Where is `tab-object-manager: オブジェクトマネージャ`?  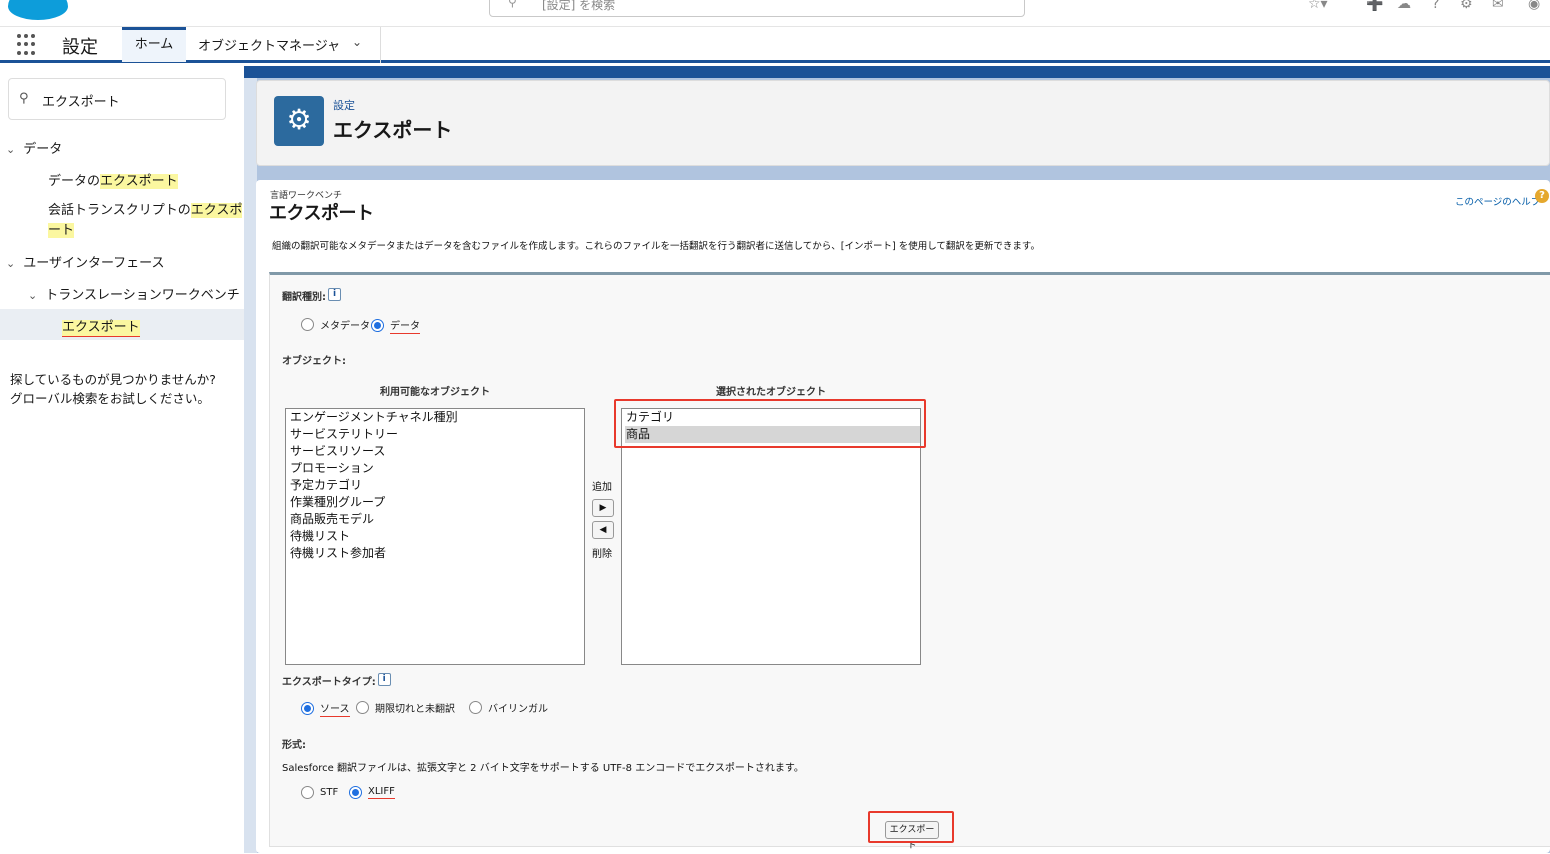 tab-object-manager: オブジェクトマネージャ is located at coordinates (269, 44).